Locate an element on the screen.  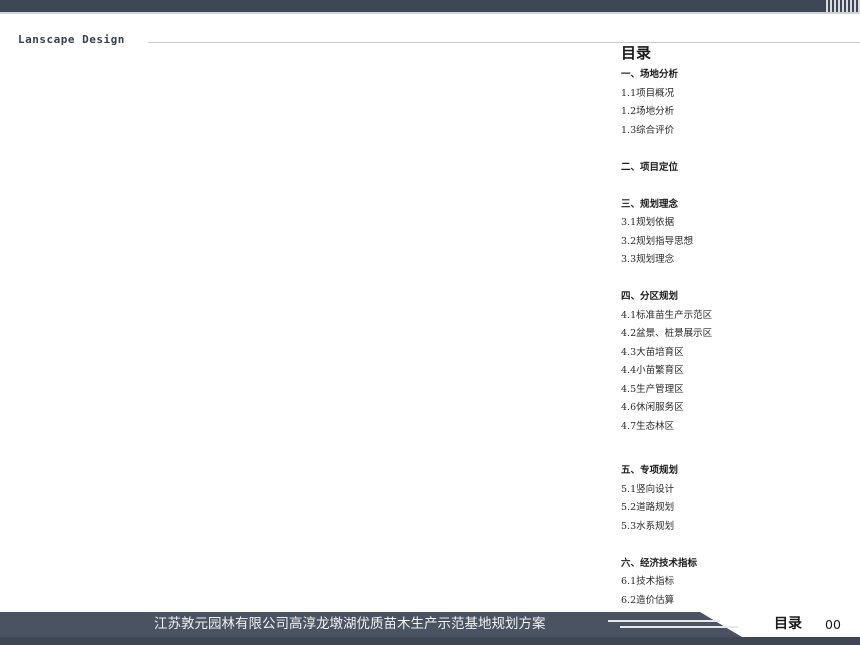
toc-item: 6.1技术指标 is located at coordinates (736, 582).